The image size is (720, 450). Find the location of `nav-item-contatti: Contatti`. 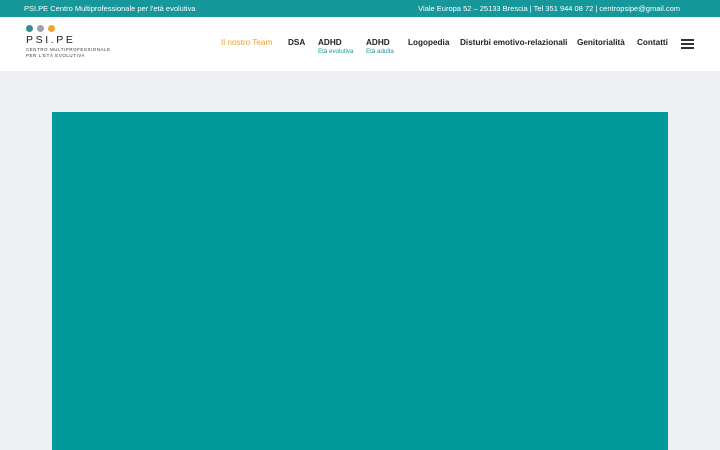

nav-item-contatti: Contatti is located at coordinates (652, 42).